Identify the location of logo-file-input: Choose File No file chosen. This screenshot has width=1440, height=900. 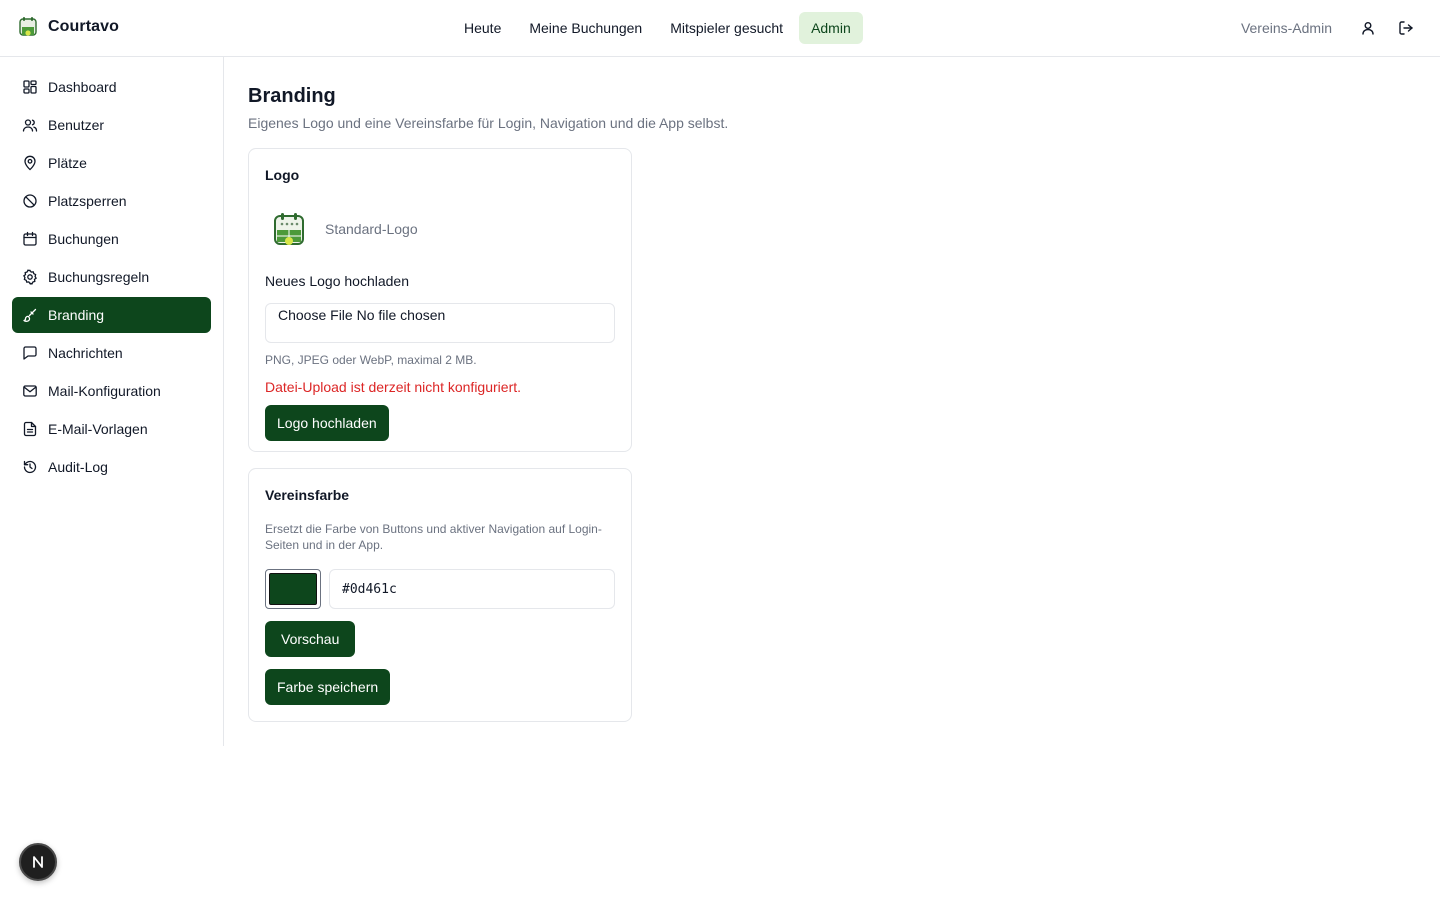
(440, 323).